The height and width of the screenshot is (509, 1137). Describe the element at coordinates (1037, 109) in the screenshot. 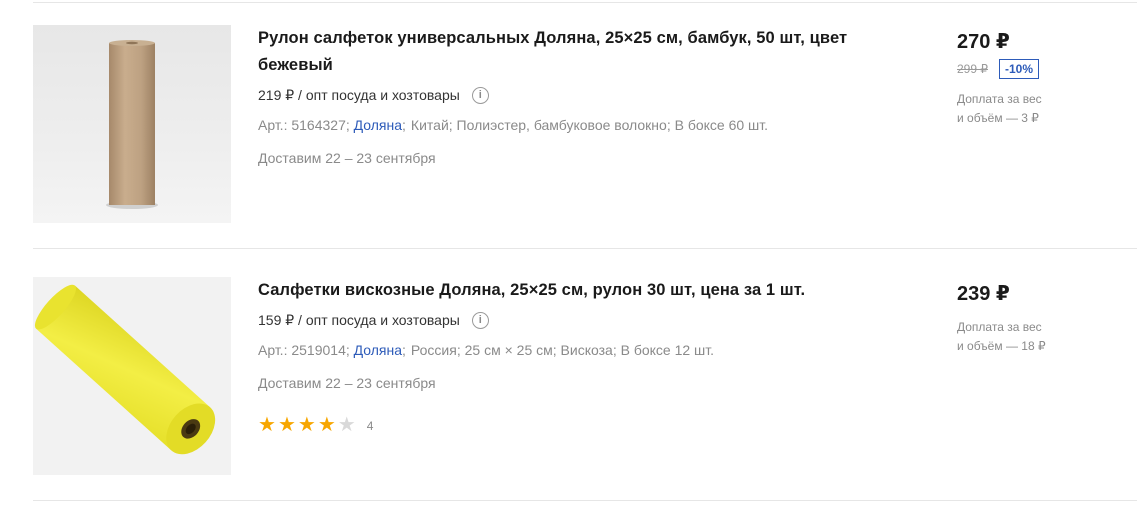

I see `extra-charge: Доплата за вес и объём — 3 ₽` at that location.